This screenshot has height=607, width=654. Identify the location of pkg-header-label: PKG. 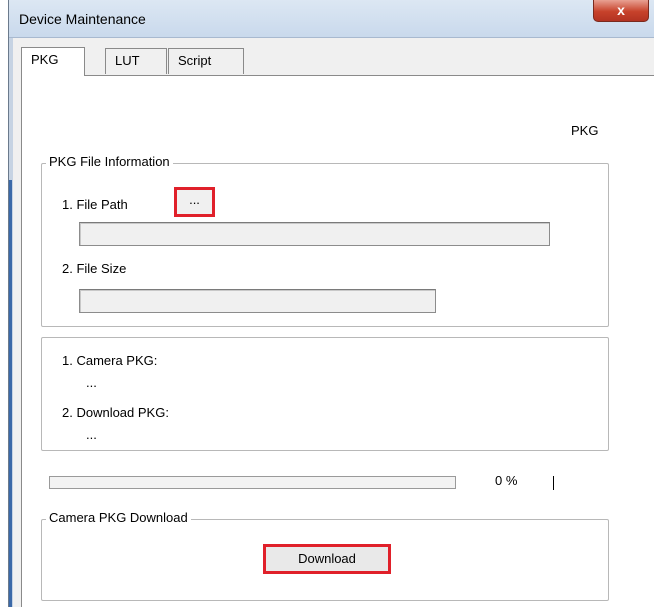
(585, 130).